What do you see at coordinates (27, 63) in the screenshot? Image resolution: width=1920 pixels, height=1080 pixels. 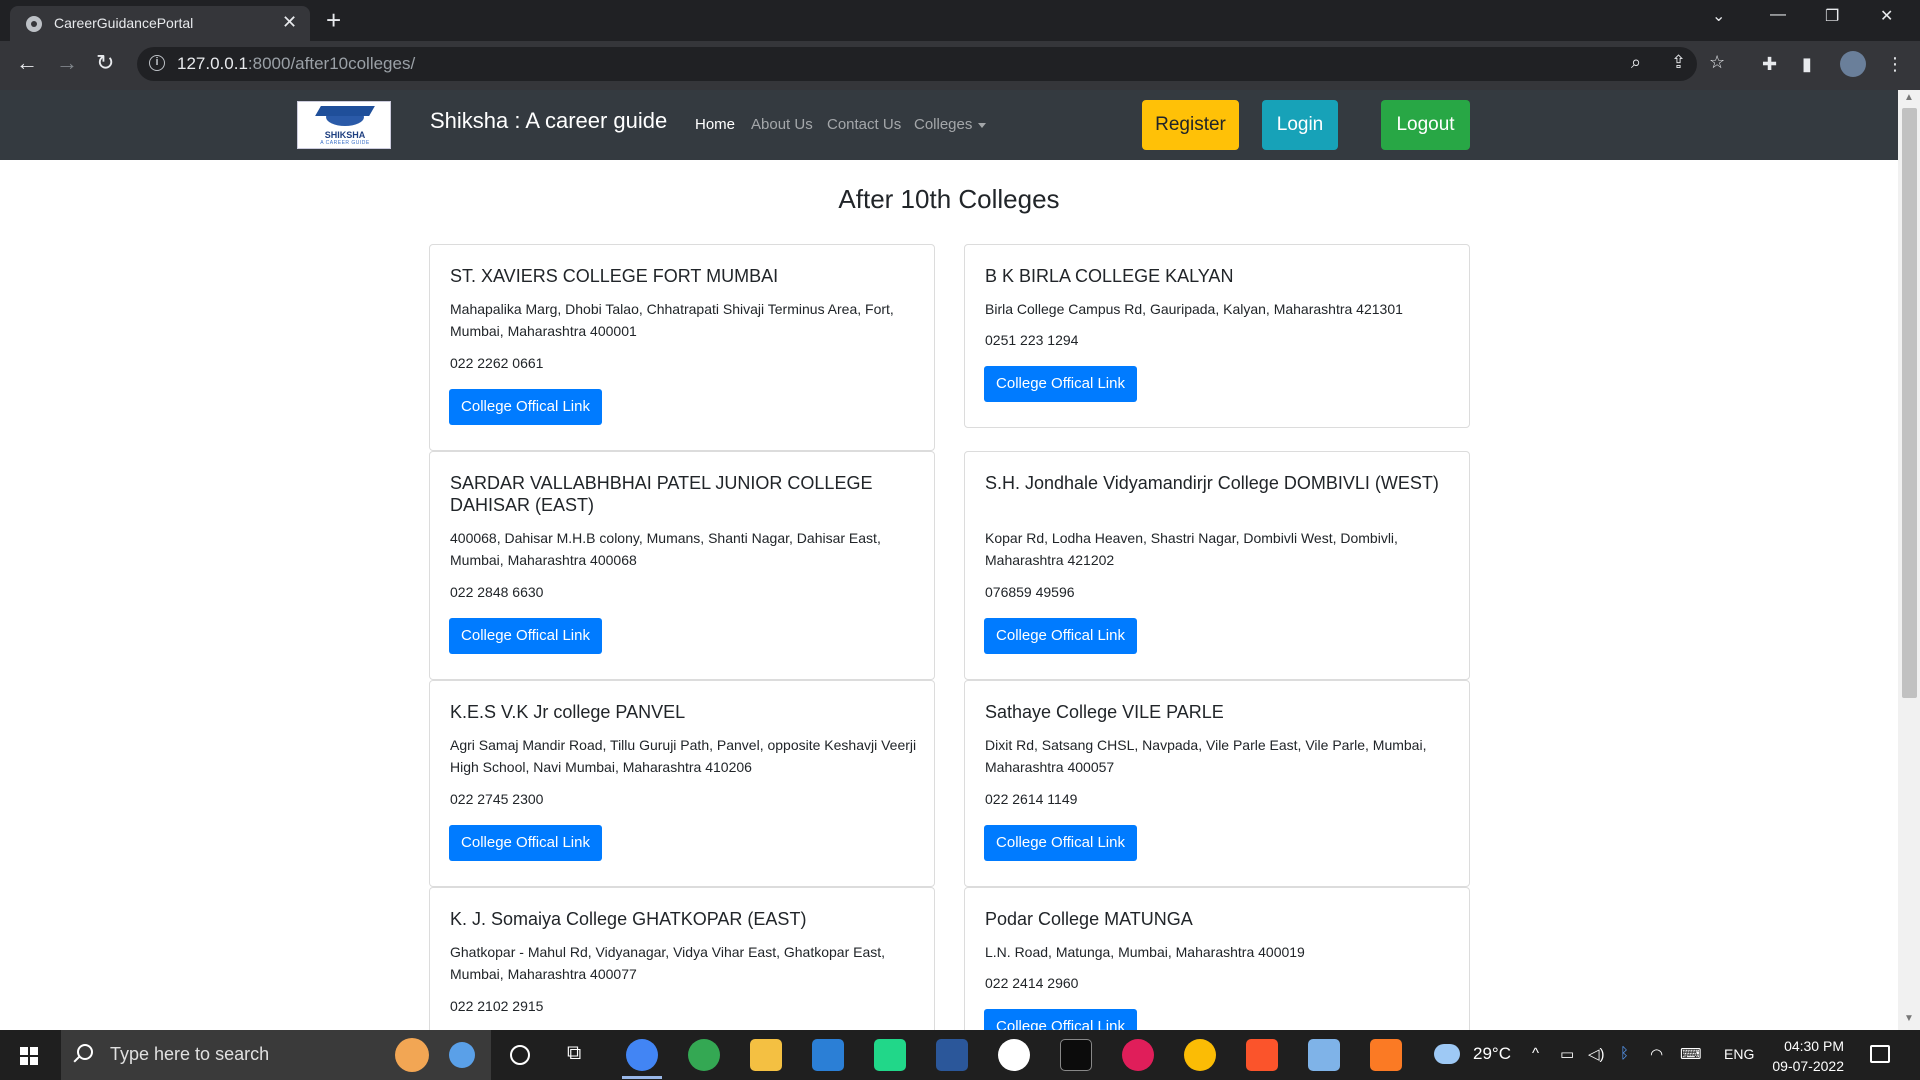 I see `back-icon: ←` at bounding box center [27, 63].